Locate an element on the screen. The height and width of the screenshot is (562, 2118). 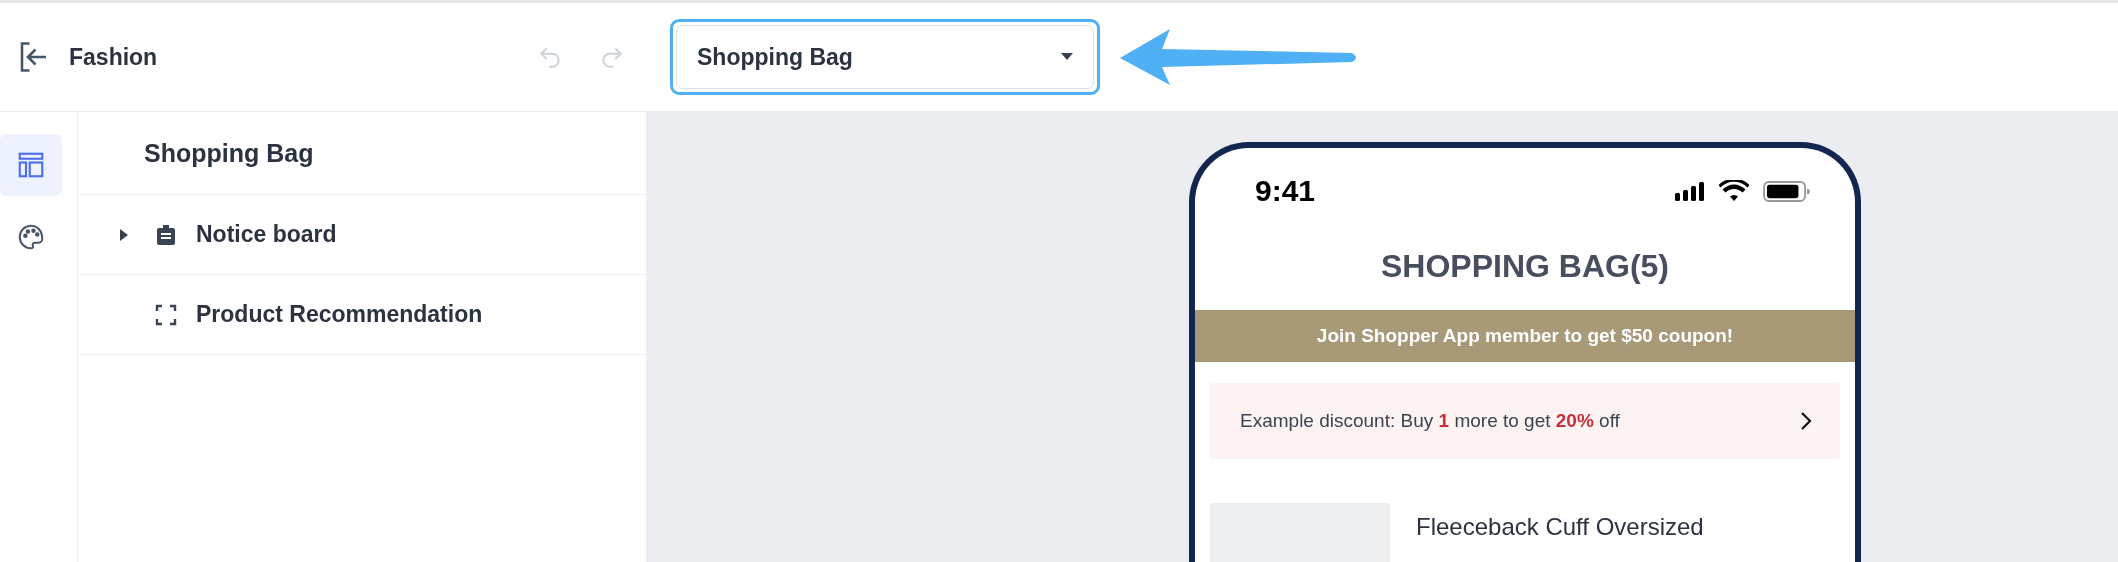
discount-text: Example discount: Buy 1 more to get 20% off is located at coordinates (1430, 421).